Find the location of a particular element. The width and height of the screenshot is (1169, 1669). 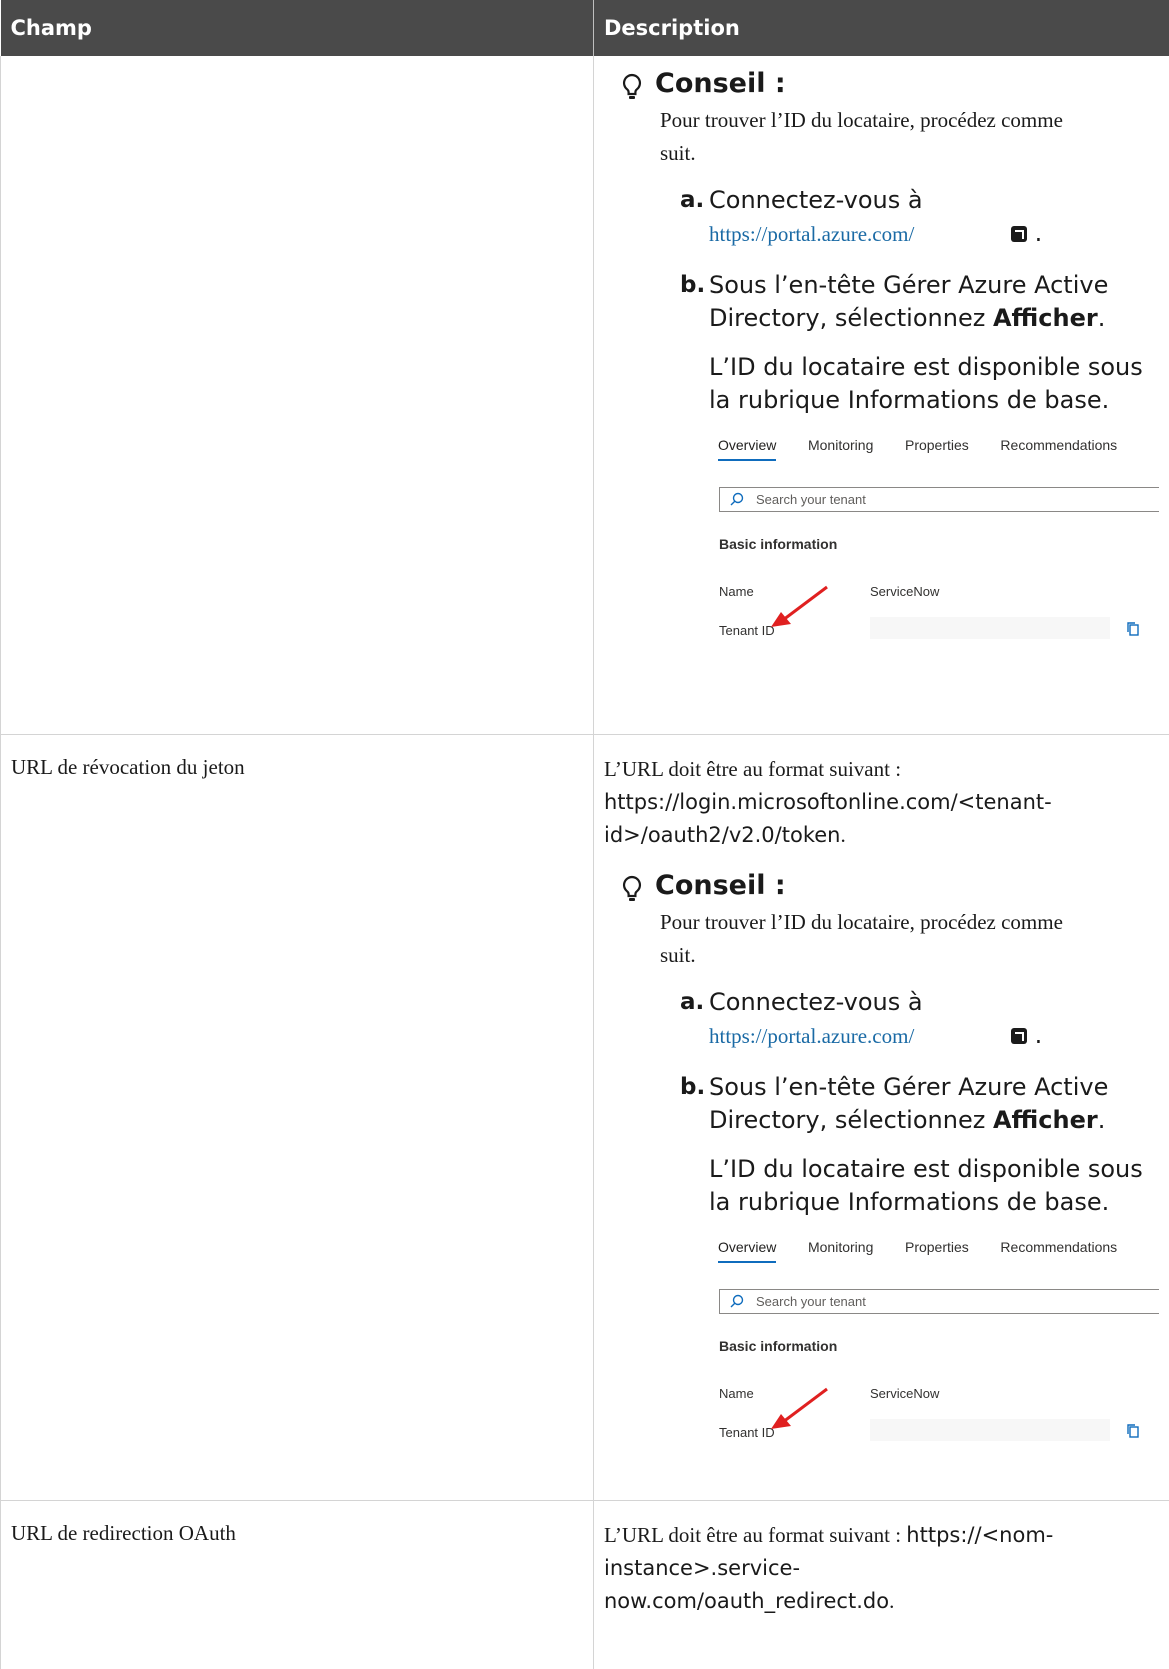

field-cell: URL de redirection OAuth is located at coordinates (297, 1584).